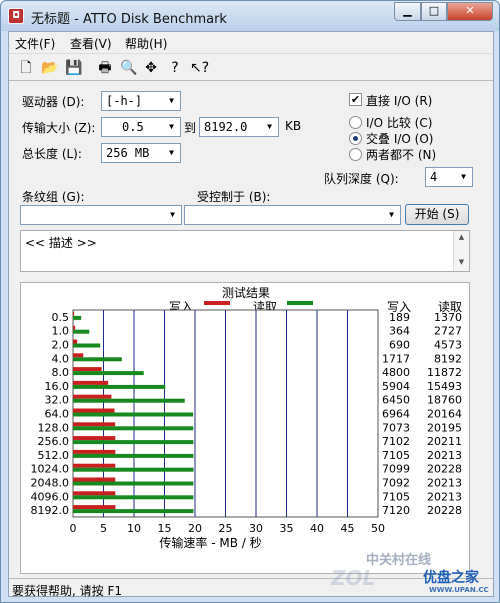  What do you see at coordinates (210, 542) in the screenshot?
I see `x-axis-label: 传输速率 - MB / 秒` at bounding box center [210, 542].